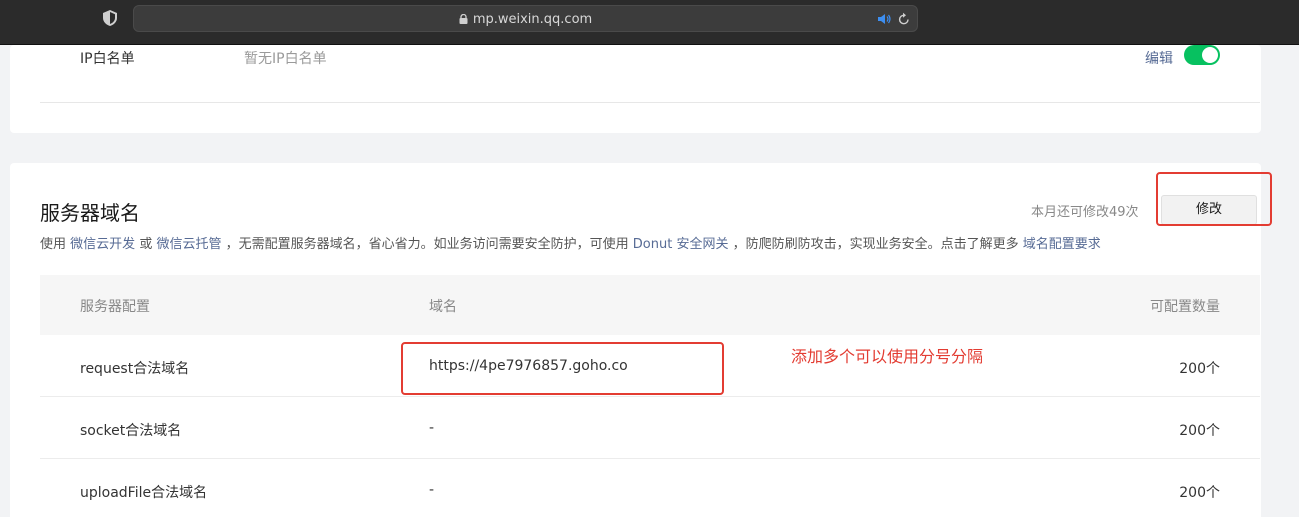 This screenshot has height=517, width=1299. Describe the element at coordinates (427, 244) in the screenshot. I see `desc-text: ，无需配置服务器域名，省心省力。如业务访问需要安全防护，可使用` at that location.